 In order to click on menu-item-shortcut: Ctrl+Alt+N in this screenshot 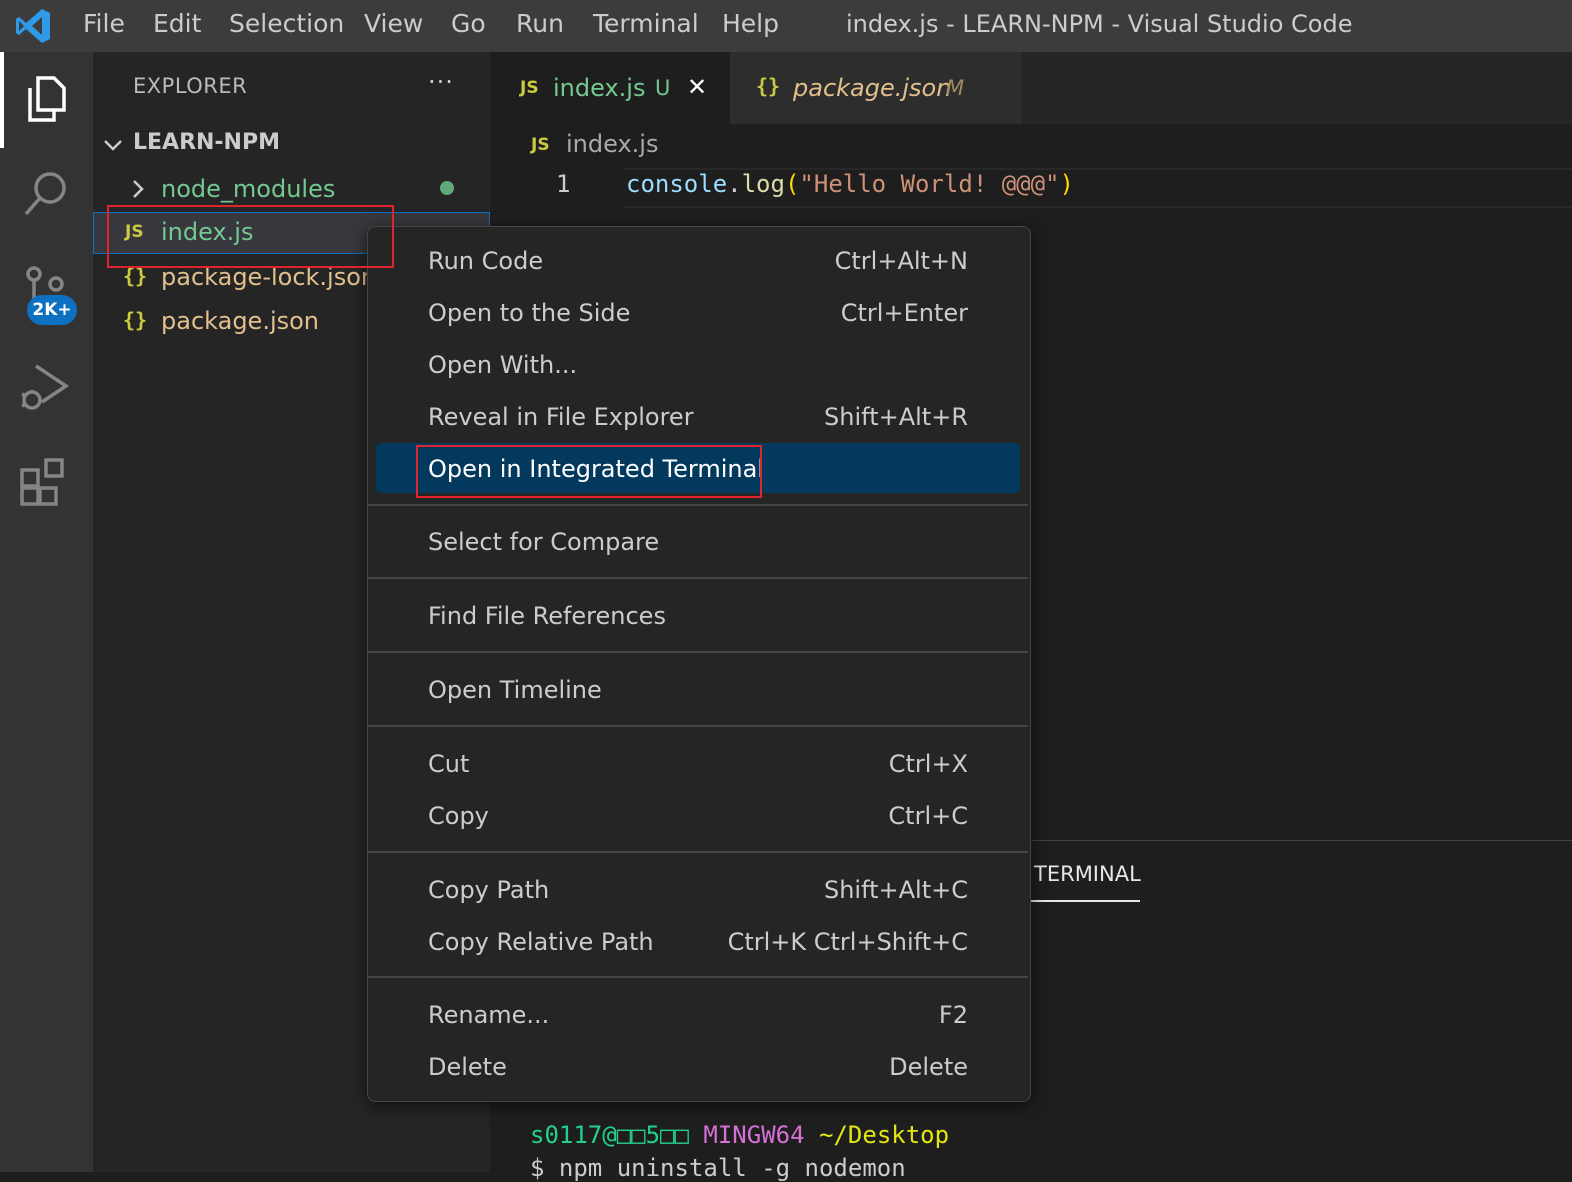, I will do `click(901, 261)`.